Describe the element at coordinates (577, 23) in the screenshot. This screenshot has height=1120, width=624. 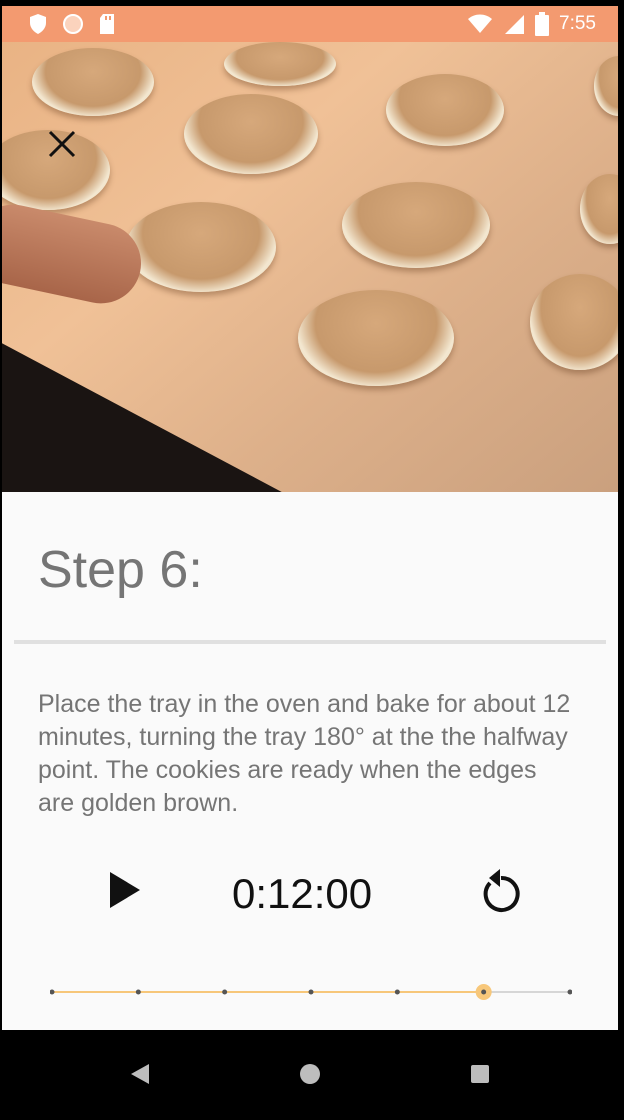
I see `status-time: 7:55` at that location.